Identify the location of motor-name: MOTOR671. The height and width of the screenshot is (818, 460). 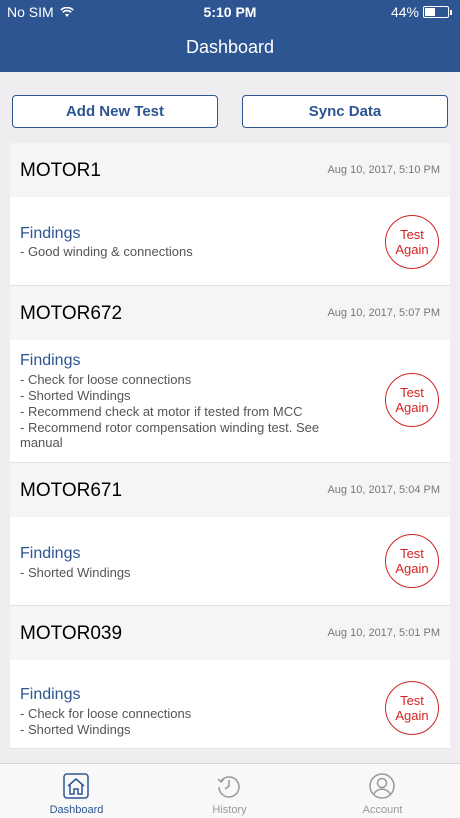
(71, 490).